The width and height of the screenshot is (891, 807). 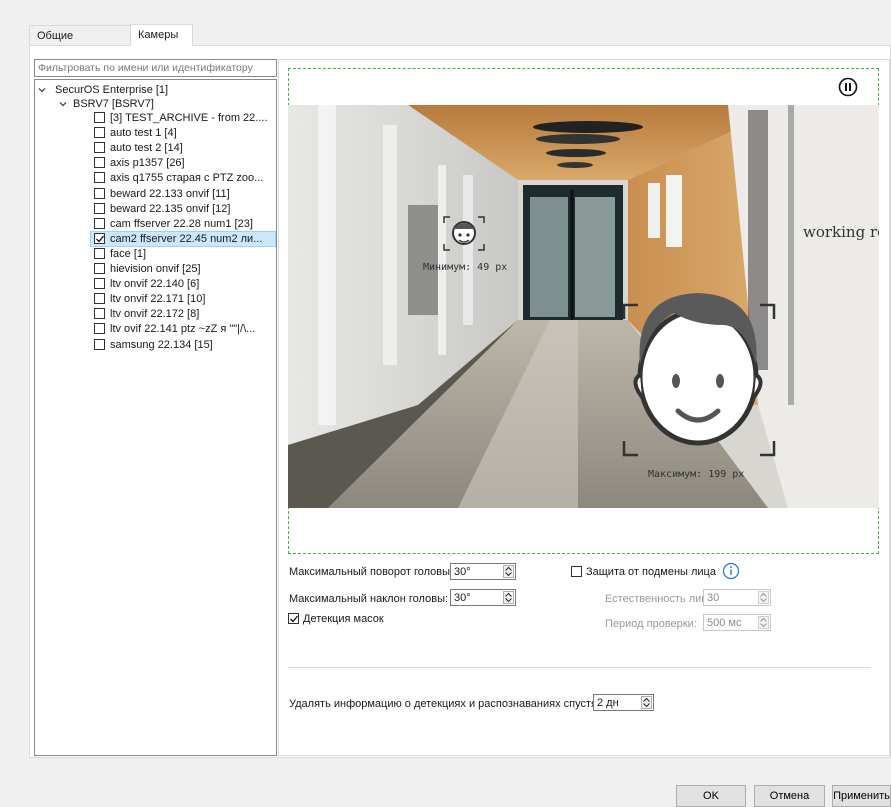 What do you see at coordinates (161, 345) in the screenshot?
I see `camera-label: samsung 22.134 [15]` at bounding box center [161, 345].